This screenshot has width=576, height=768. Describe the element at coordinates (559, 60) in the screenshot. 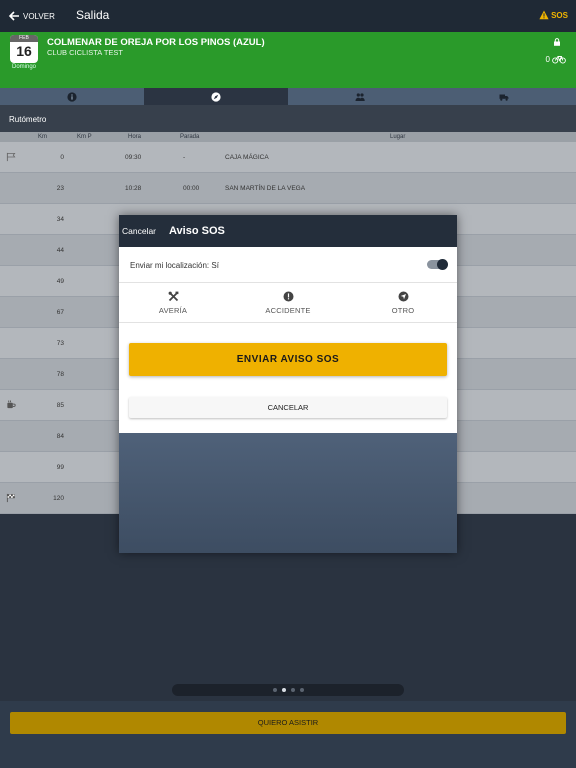

I see `bicycle-icon` at that location.